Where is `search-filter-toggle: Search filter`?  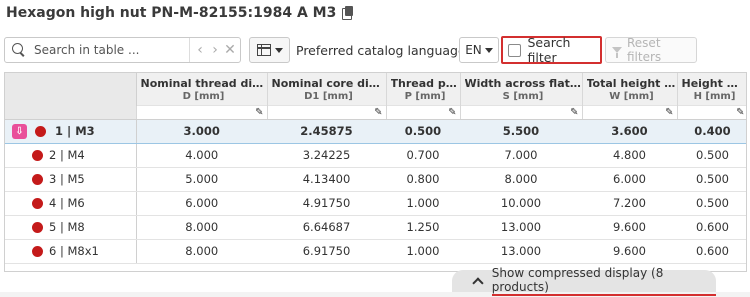 search-filter-toggle: Search filter is located at coordinates (551, 50).